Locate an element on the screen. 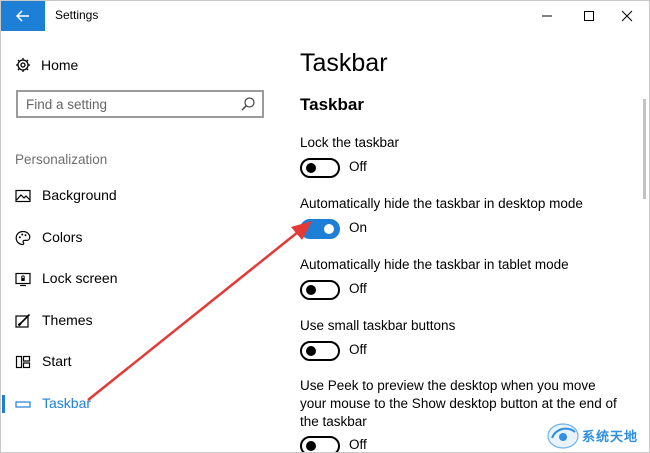 This screenshot has height=453, width=650. minimize-button is located at coordinates (547, 16).